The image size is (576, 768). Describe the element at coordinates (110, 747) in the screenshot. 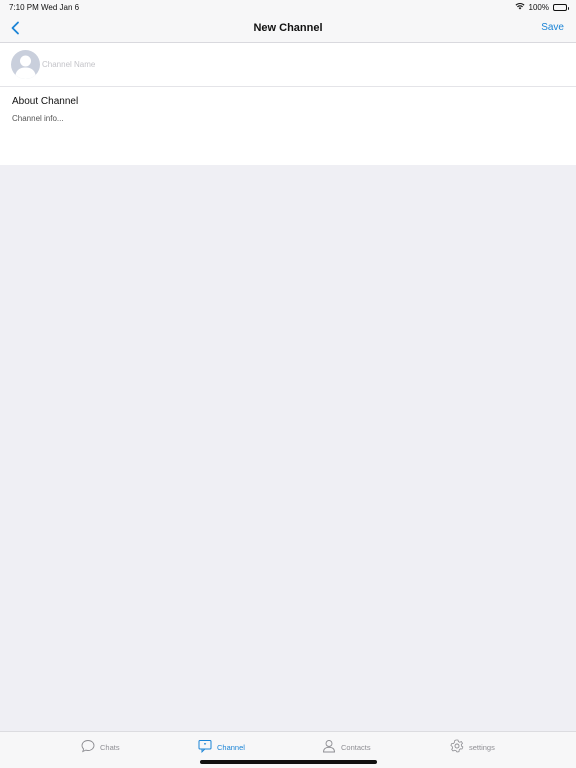

I see `tab-chats-label: Chats` at that location.